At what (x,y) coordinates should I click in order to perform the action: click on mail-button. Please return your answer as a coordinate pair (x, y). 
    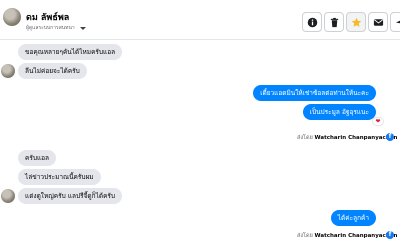
    Looking at the image, I should click on (378, 22).